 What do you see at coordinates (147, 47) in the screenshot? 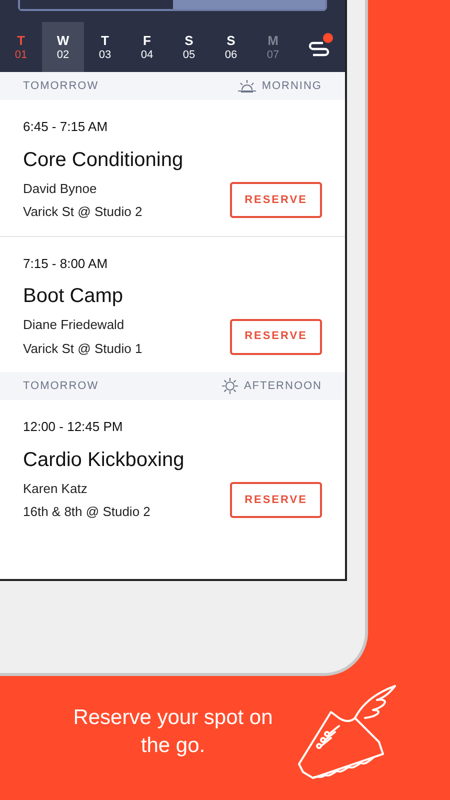
I see `day-tab: F 04` at bounding box center [147, 47].